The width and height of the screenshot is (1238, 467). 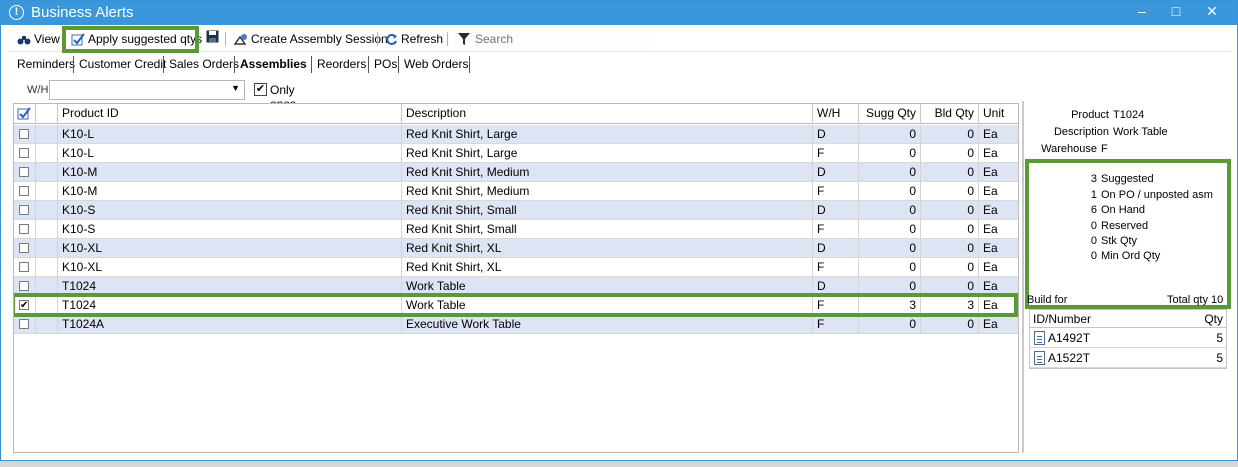 What do you see at coordinates (1069, 149) in the screenshot?
I see `warehouse-label: Warehouse` at bounding box center [1069, 149].